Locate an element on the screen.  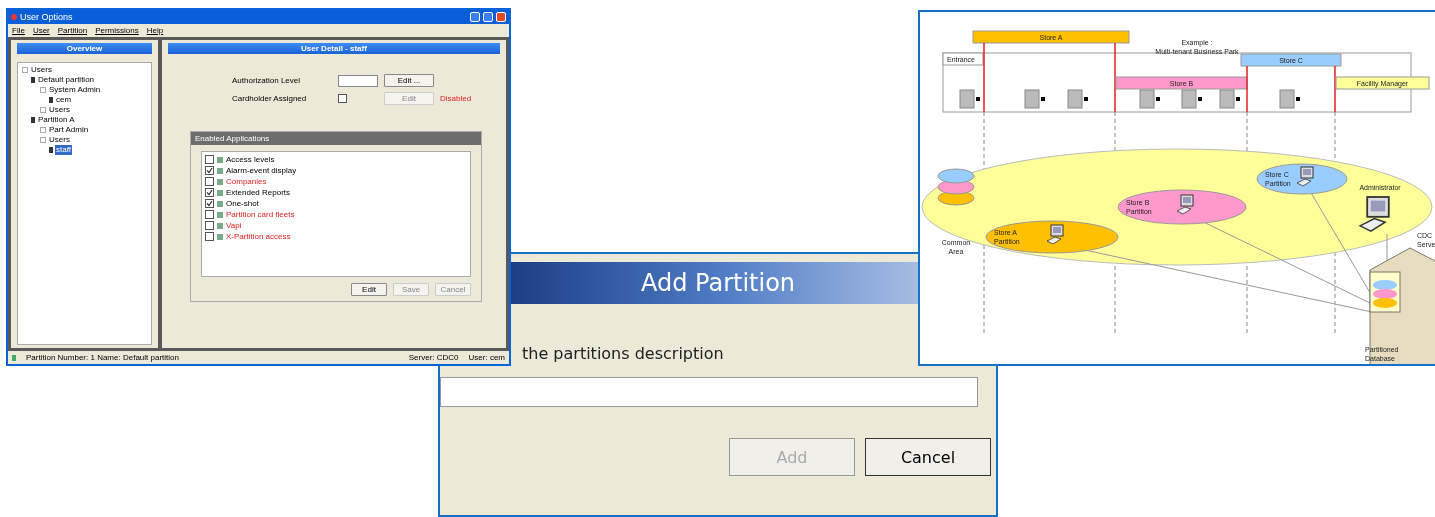
tree-item: Part Admin is located at coordinates (69, 130).